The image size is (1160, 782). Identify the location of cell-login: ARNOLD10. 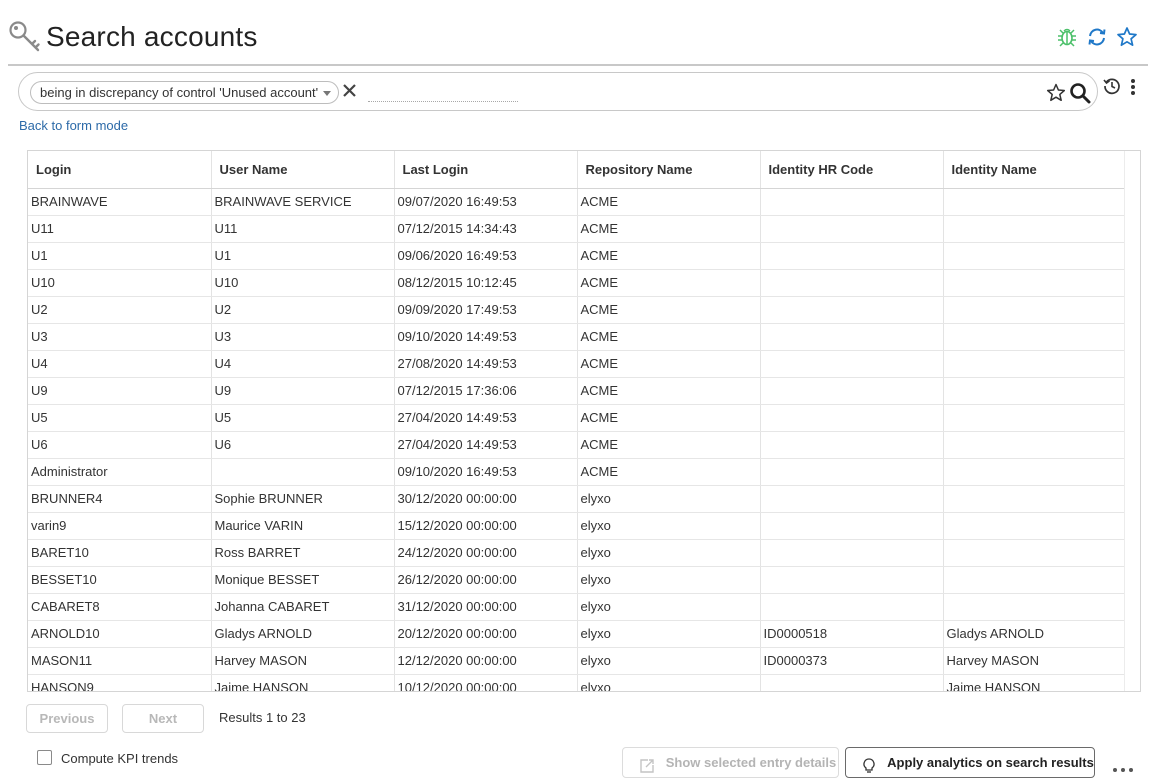
(120, 634).